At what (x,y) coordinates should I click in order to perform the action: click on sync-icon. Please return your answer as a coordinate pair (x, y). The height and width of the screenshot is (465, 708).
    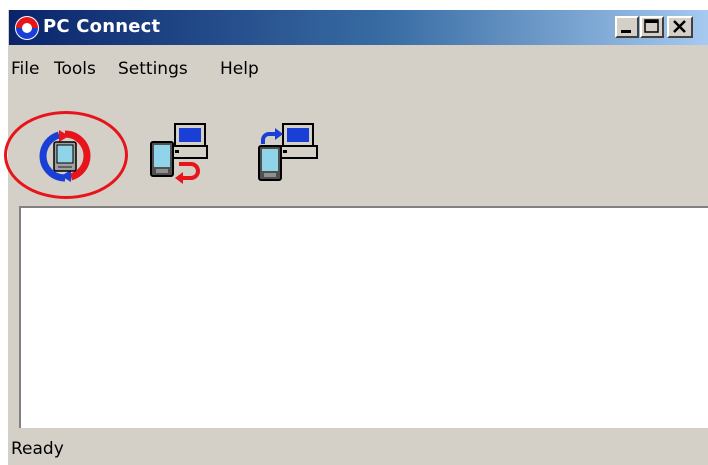
    Looking at the image, I should click on (65, 156).